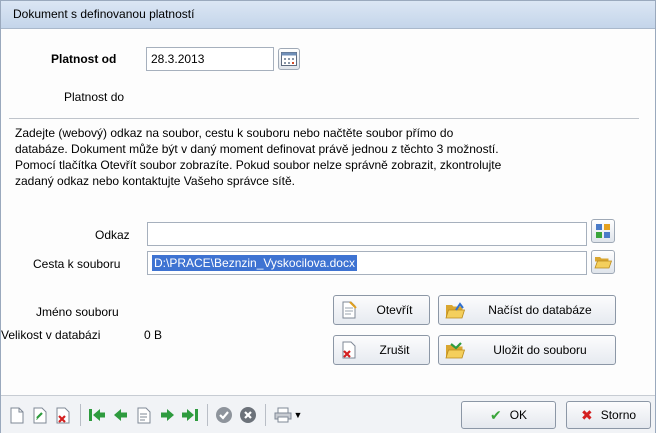  I want to click on path-browse-button, so click(603, 262).